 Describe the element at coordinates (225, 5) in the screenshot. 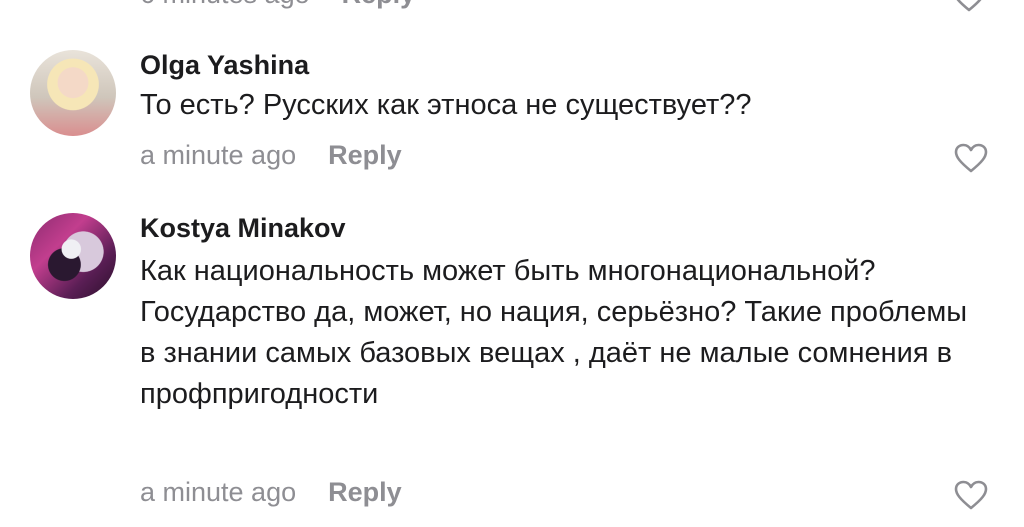

I see `comment-time: 6 minutes ago` at that location.